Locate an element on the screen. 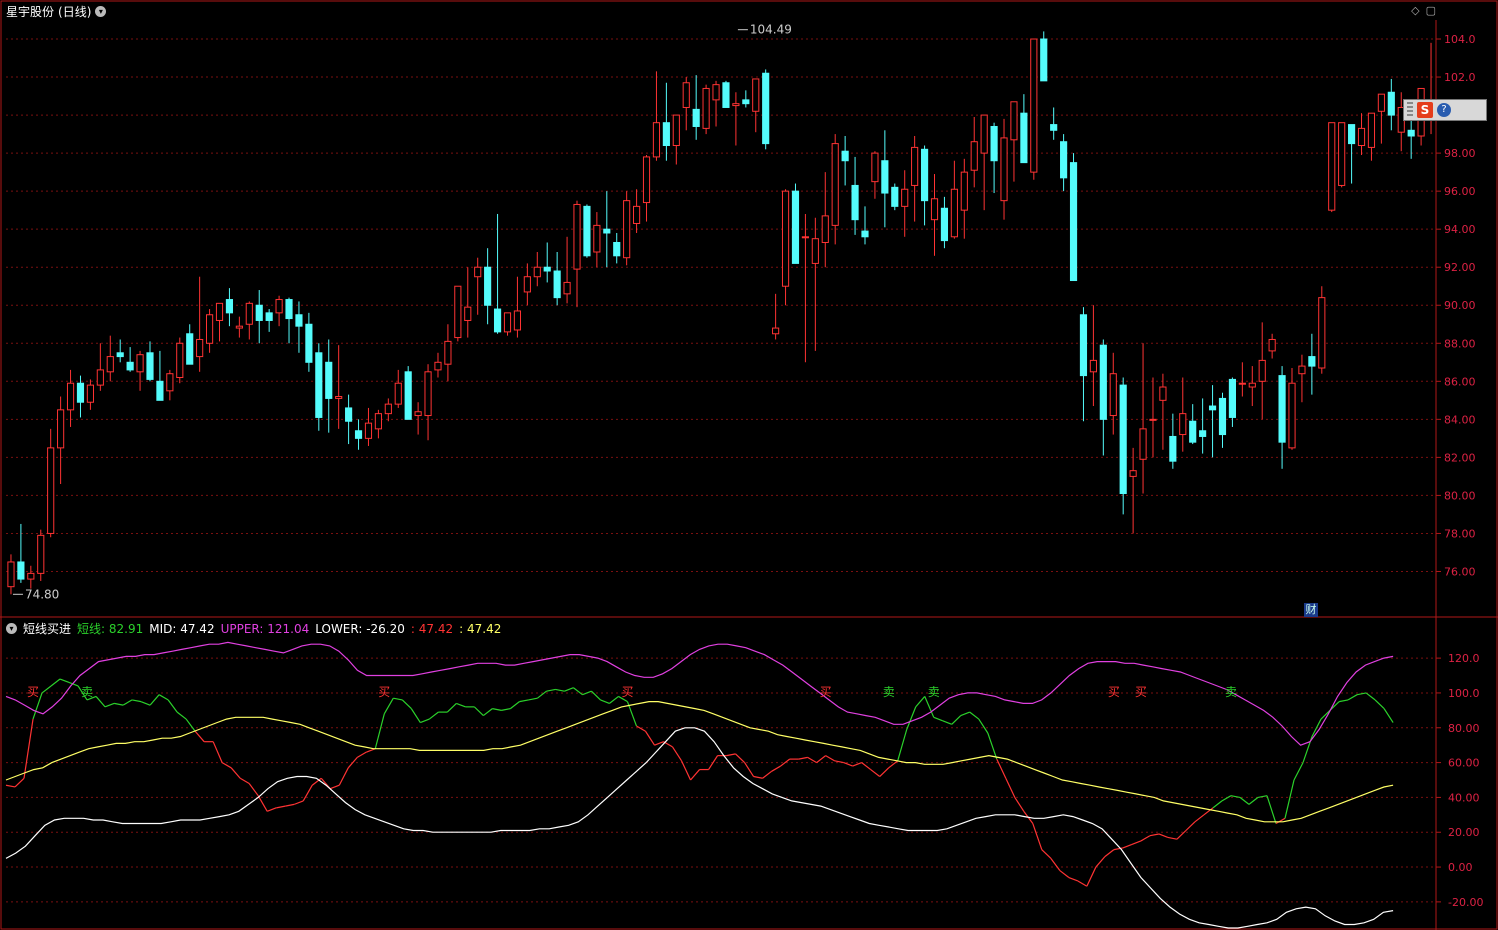  window-icon: ▢ is located at coordinates (1431, 10).